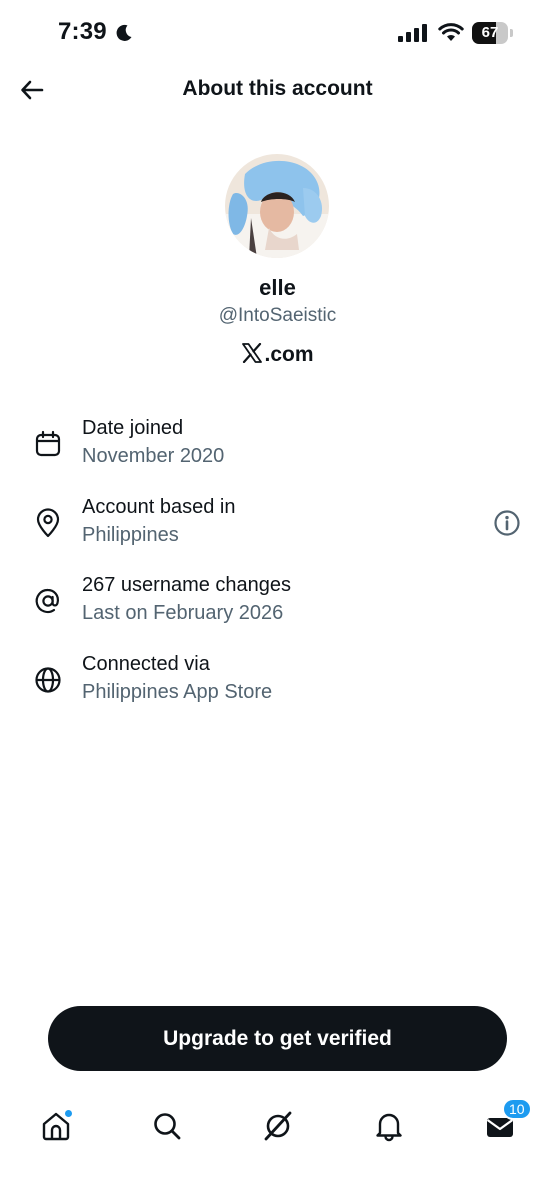 This screenshot has width=555, height=1200. Describe the element at coordinates (56, 1126) in the screenshot. I see `tab-home` at that location.